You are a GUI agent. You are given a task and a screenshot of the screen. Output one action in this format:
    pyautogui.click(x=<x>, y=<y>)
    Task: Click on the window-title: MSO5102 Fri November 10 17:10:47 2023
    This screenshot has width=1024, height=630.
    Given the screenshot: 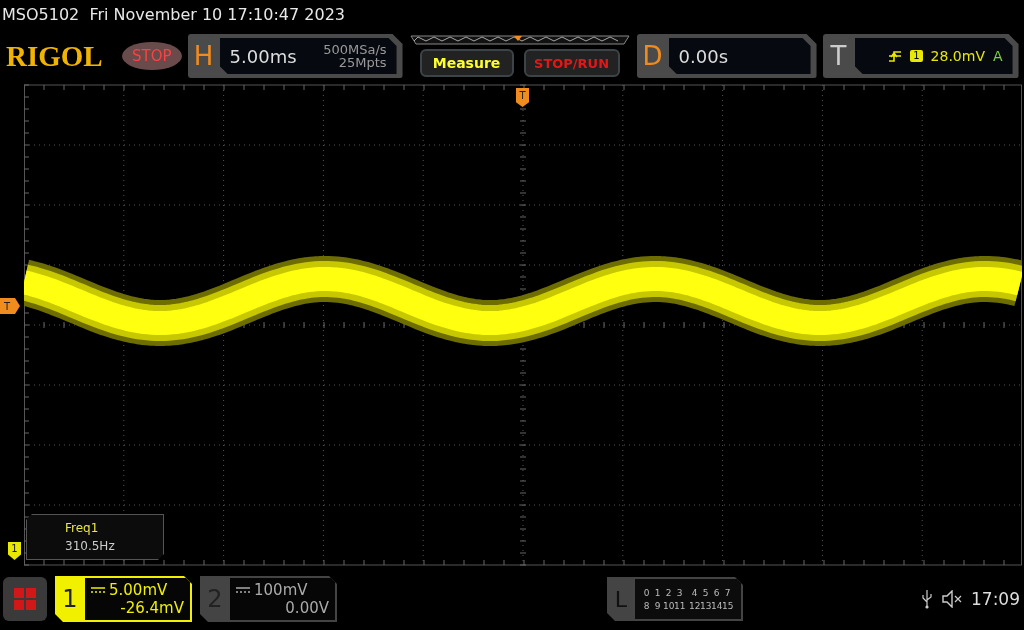 What is the action you would take?
    pyautogui.click(x=174, y=15)
    